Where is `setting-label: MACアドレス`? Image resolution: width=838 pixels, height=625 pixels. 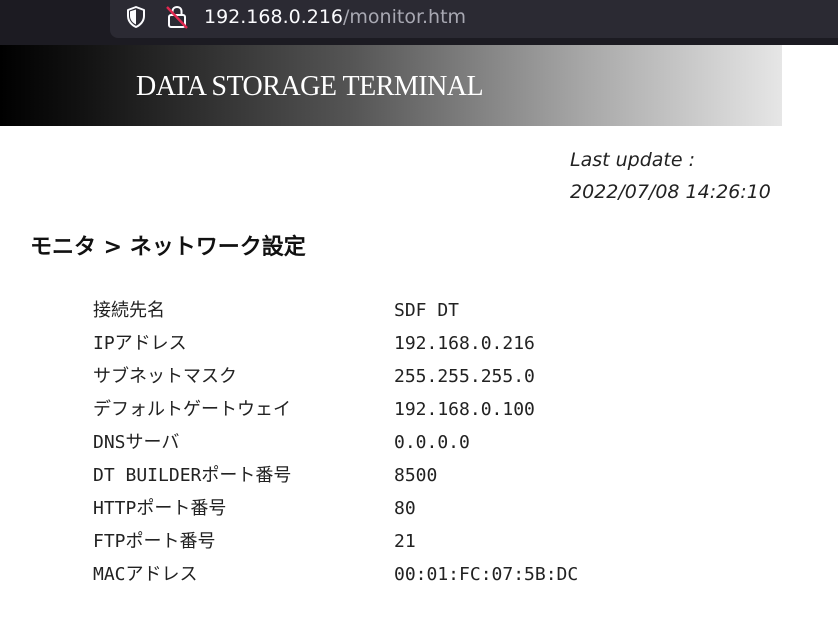
setting-label: MACアドレス is located at coordinates (145, 574).